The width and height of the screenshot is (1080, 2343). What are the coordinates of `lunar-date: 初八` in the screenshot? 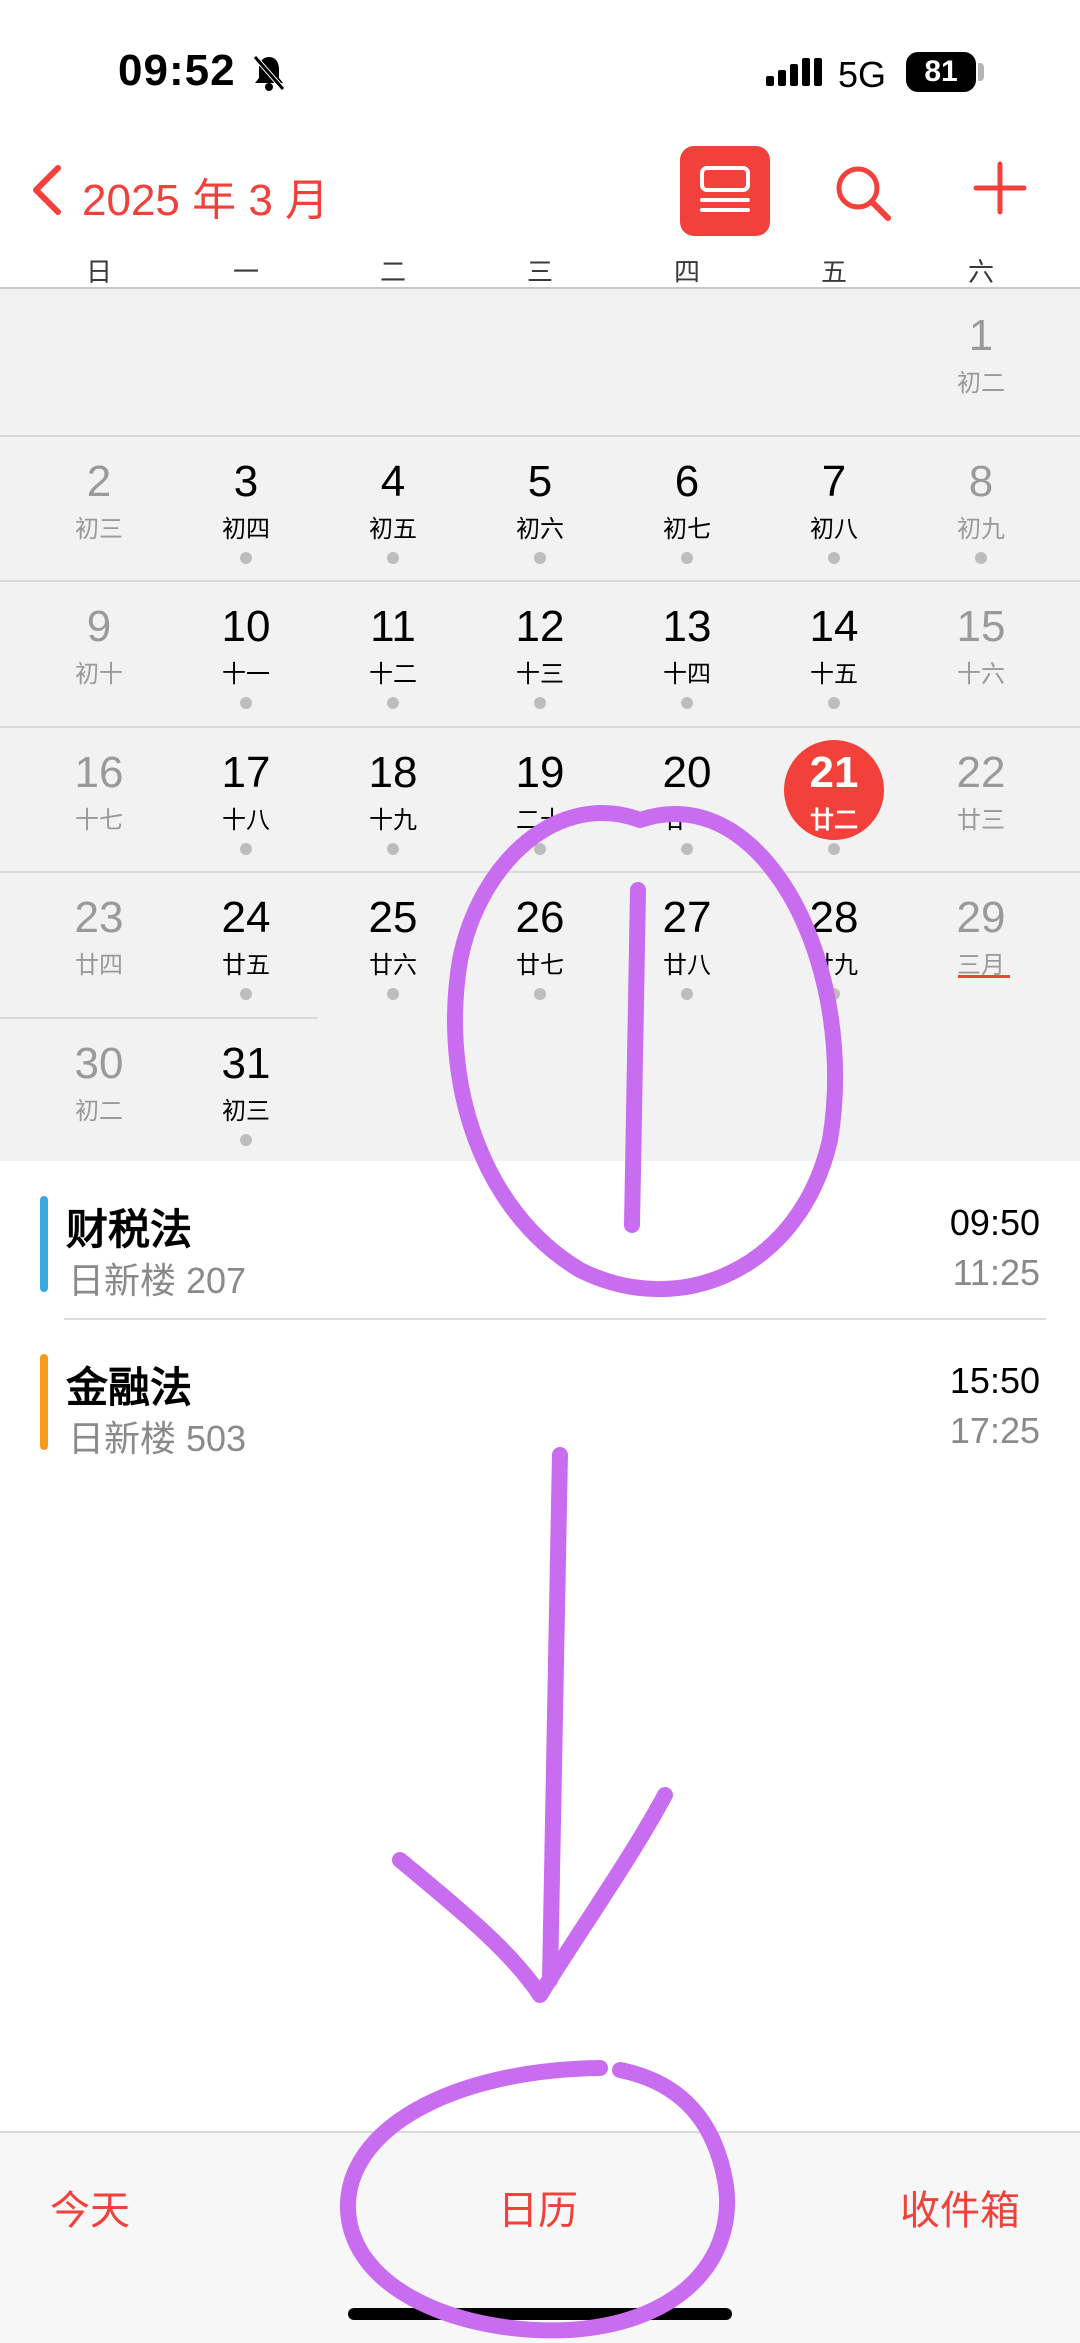 It's located at (834, 529).